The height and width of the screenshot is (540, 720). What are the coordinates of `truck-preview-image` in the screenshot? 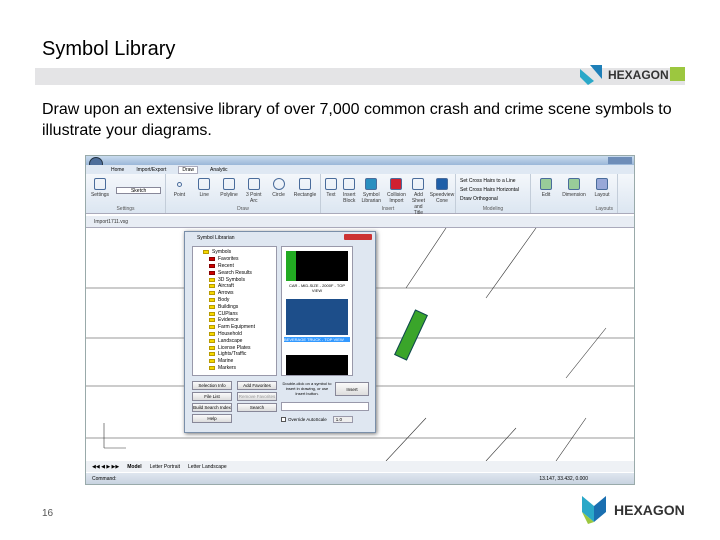 It's located at (317, 317).